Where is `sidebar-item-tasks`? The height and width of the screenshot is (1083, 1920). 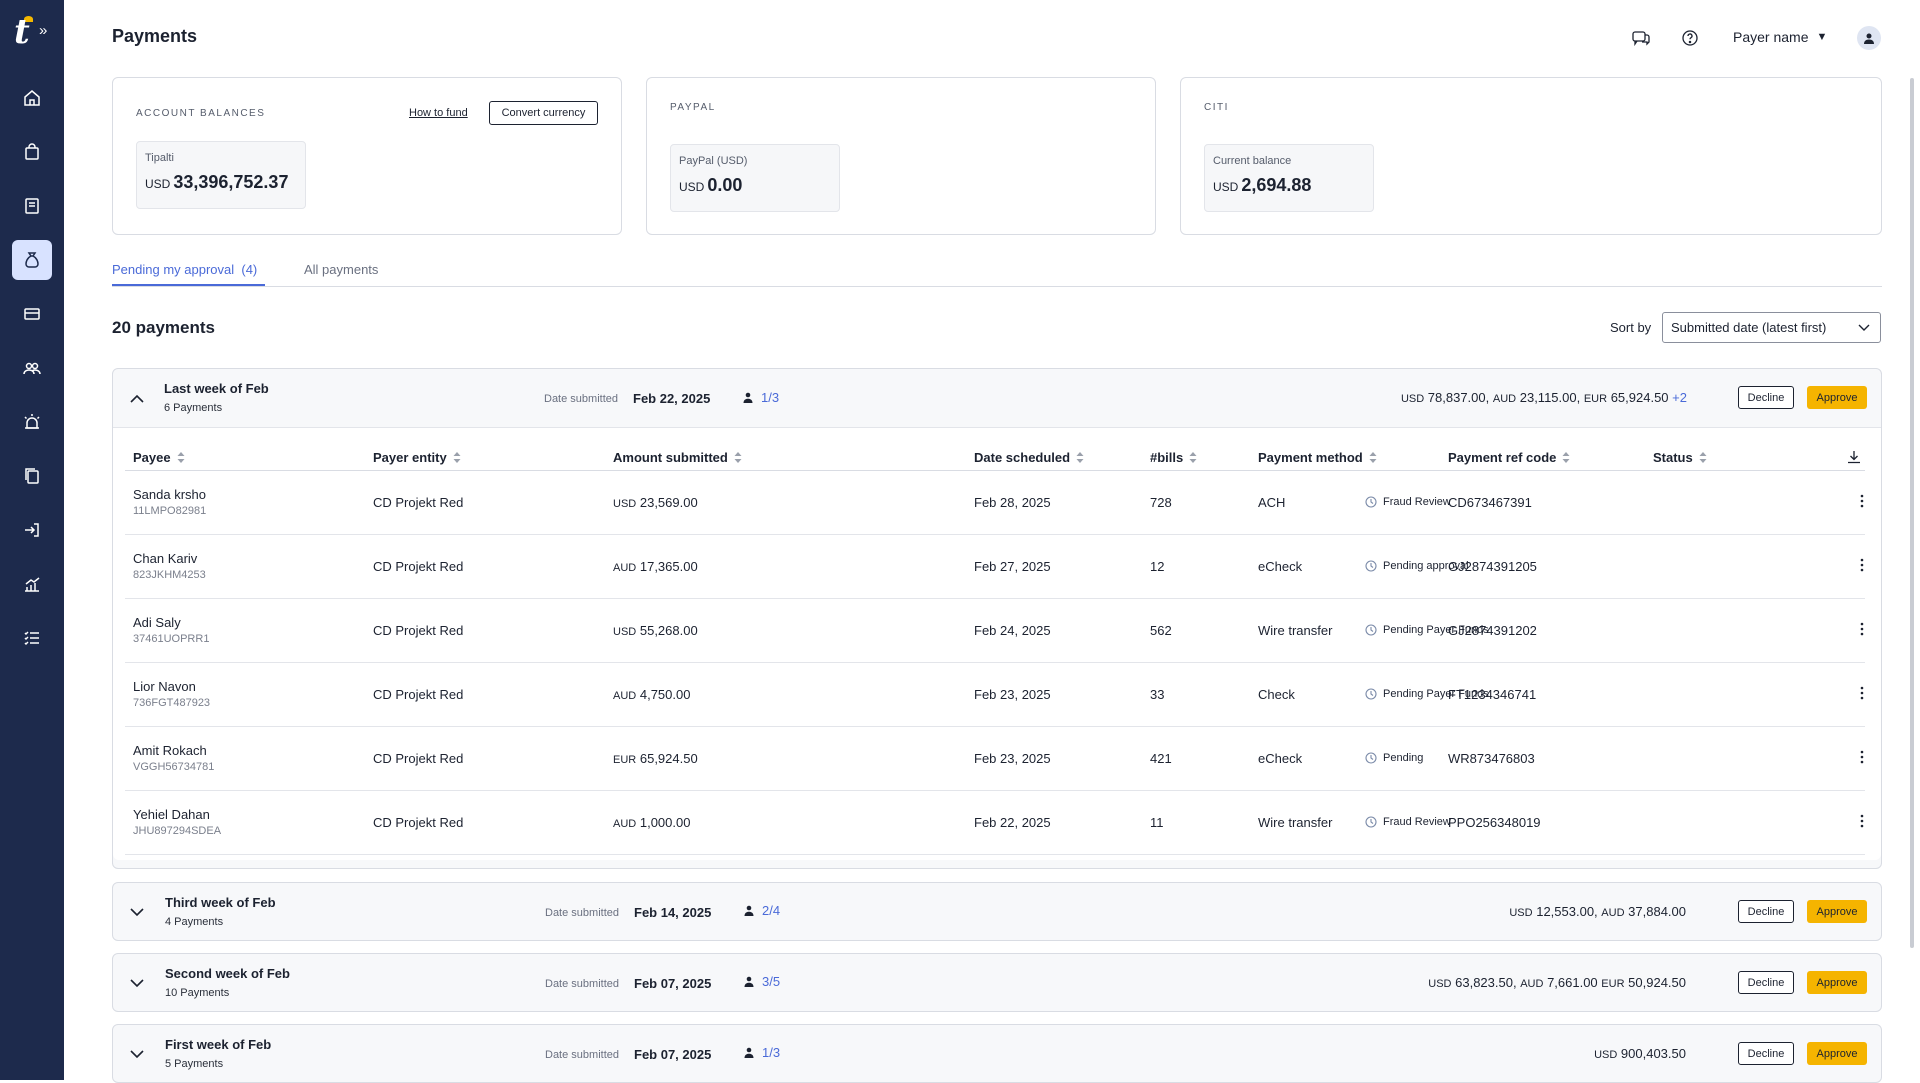 sidebar-item-tasks is located at coordinates (32, 638).